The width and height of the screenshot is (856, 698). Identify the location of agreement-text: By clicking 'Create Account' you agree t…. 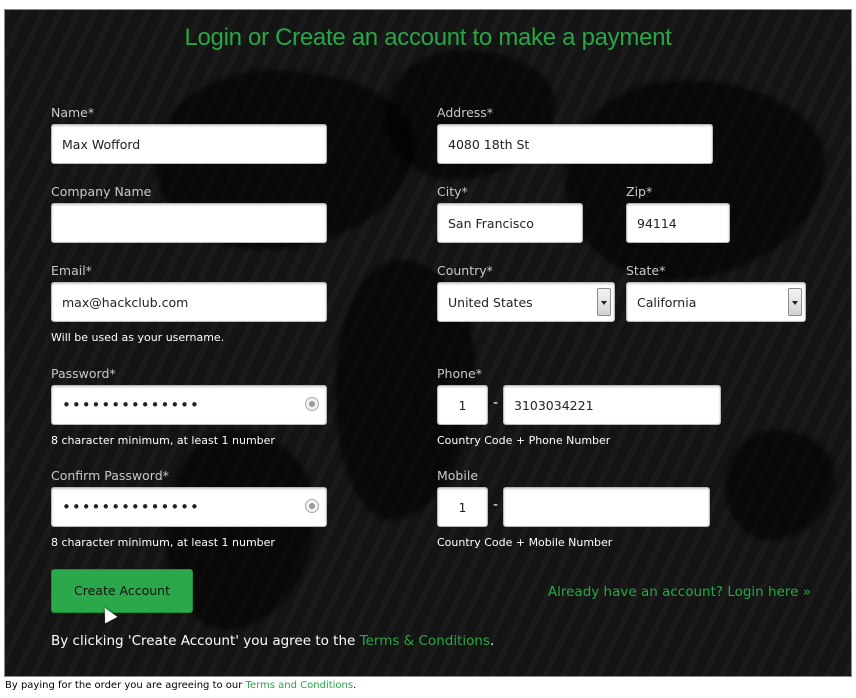
(272, 641).